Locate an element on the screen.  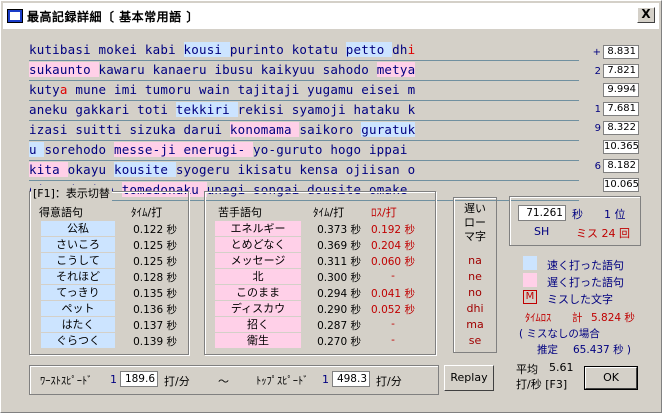
romaji-miss-segment: i is located at coordinates (411, 49).